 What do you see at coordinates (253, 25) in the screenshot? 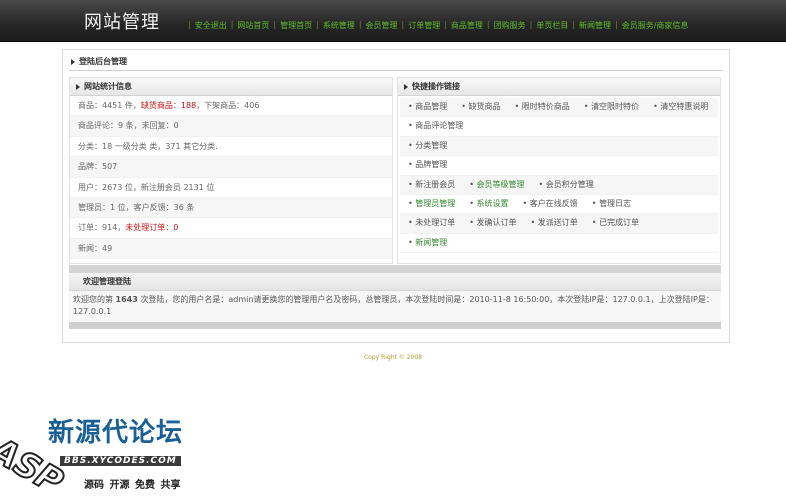
I see `nav-link: 网站首页` at bounding box center [253, 25].